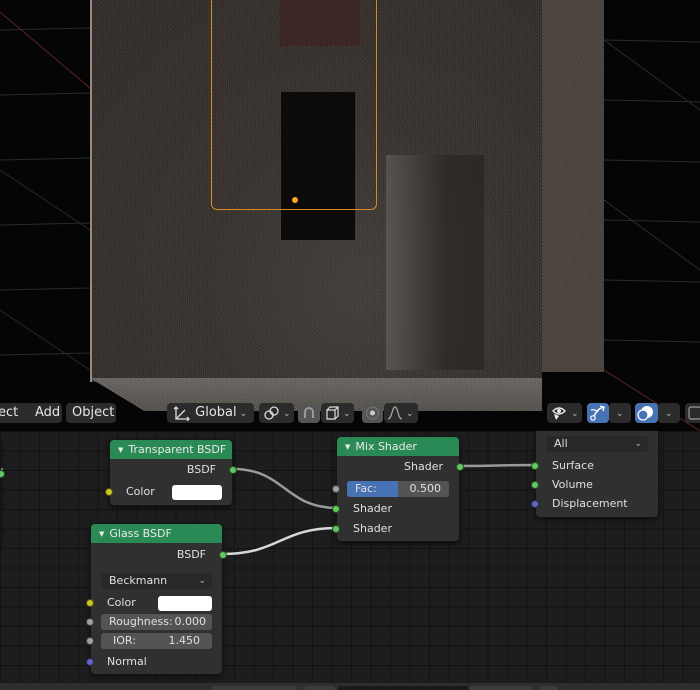 The width and height of the screenshot is (700, 690). What do you see at coordinates (595, 474) in the screenshot?
I see `node-material-output: All ⌄ Surface Volume Displacement` at bounding box center [595, 474].